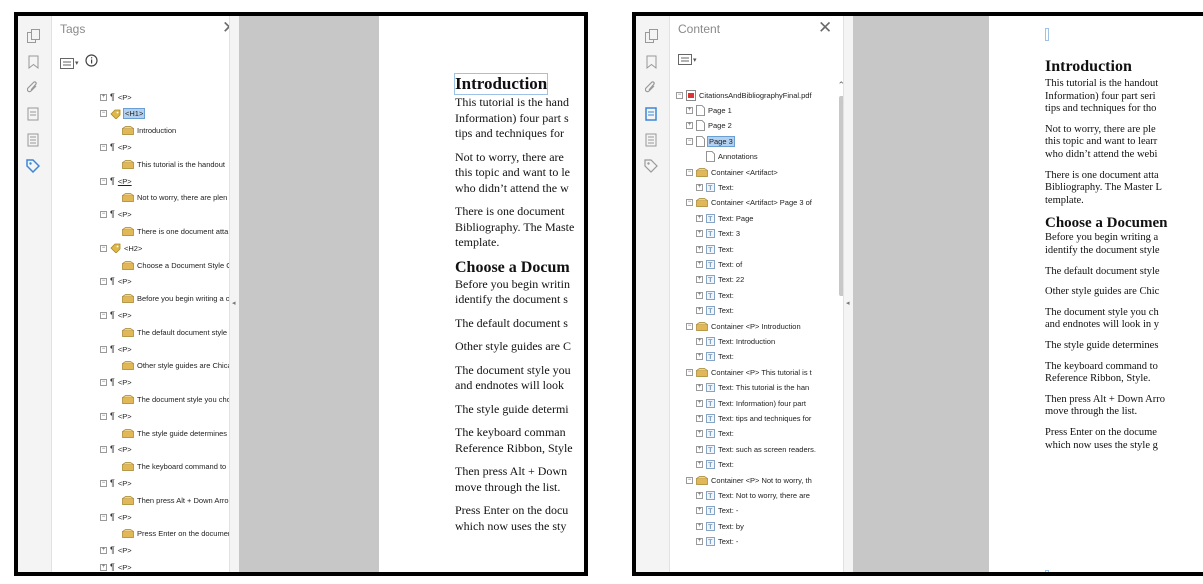  What do you see at coordinates (702, 141) in the screenshot?
I see `tree-node: − Page 3` at bounding box center [702, 141].